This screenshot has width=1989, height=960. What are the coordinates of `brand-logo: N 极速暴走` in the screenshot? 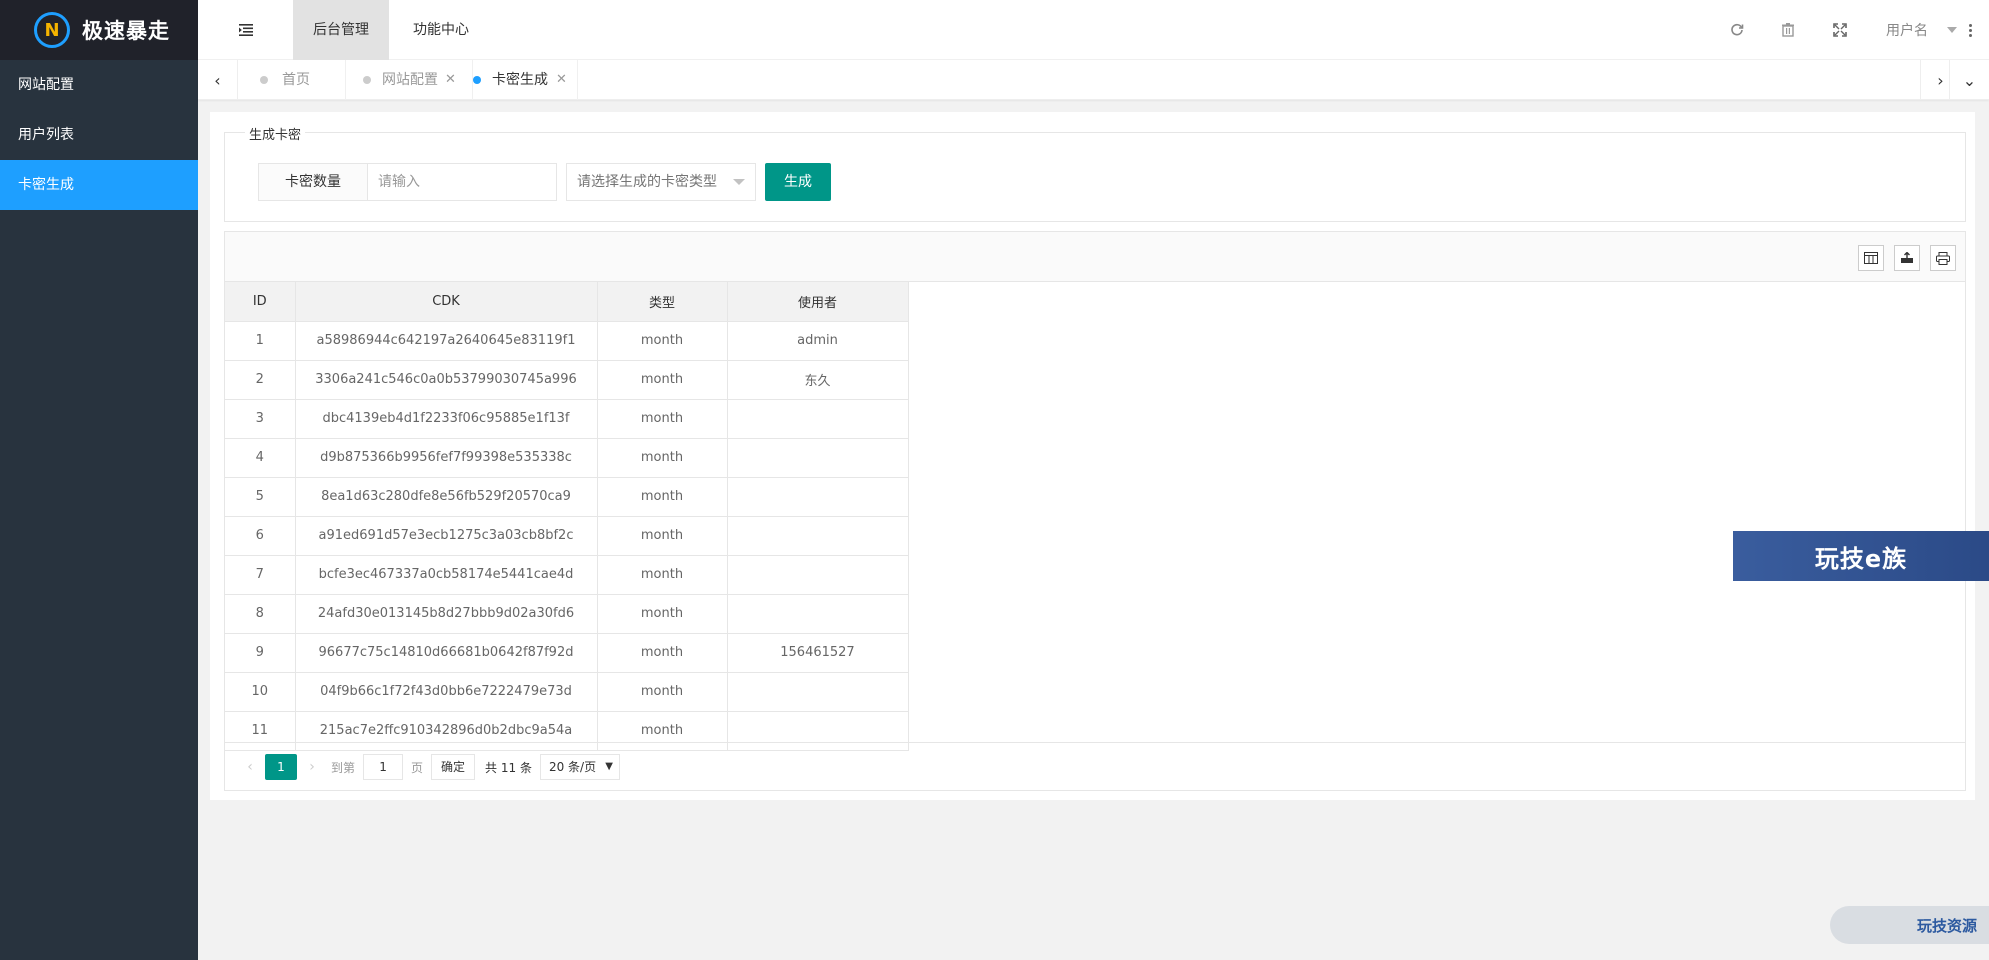 It's located at (99, 30).